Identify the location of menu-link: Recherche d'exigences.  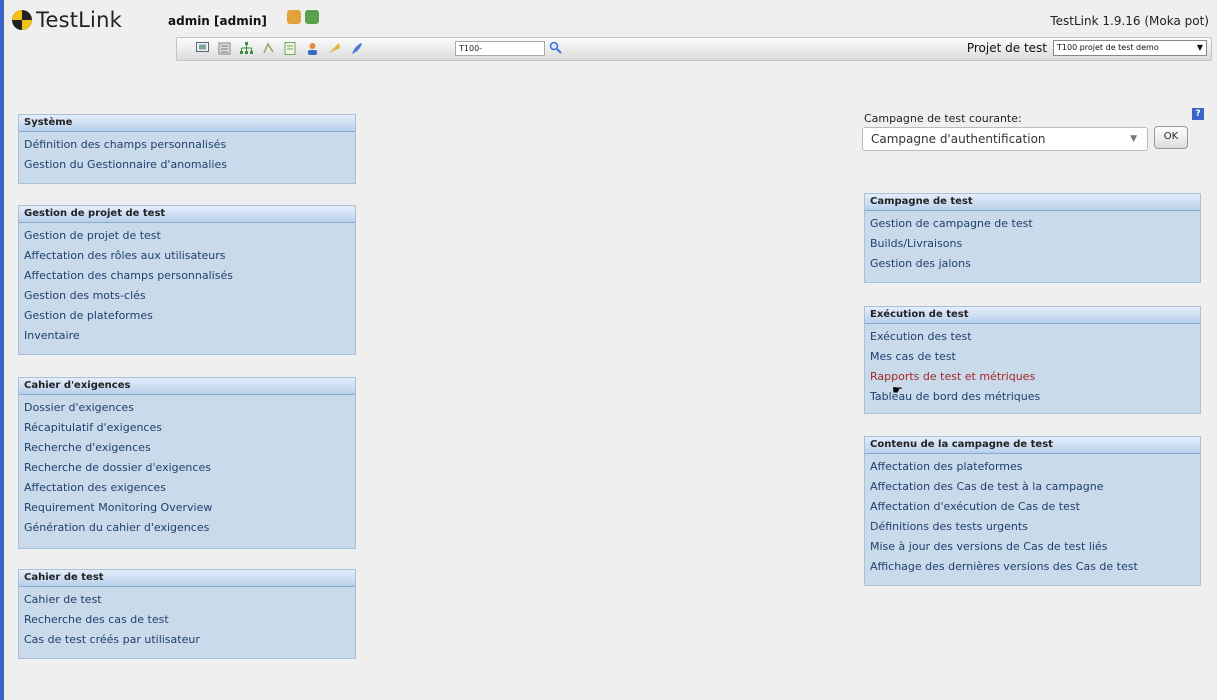
(187, 448).